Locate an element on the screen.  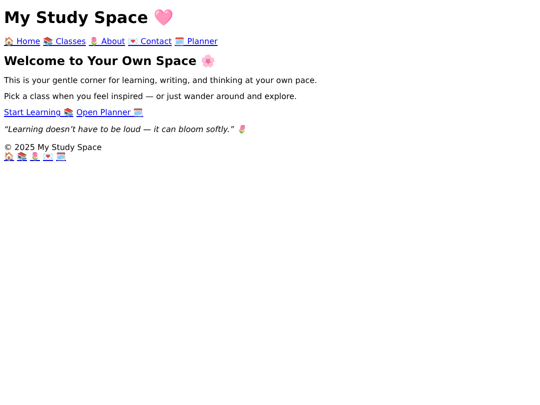
section-heading: Welcome to Your Own Space 🌸 is located at coordinates (110, 61).